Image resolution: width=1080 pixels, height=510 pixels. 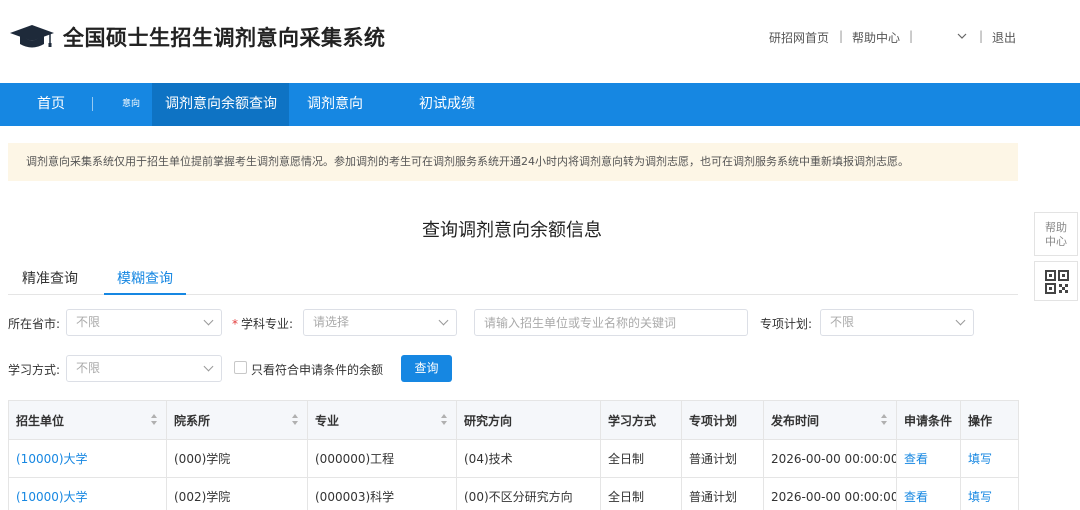 I want to click on eligible-only-checkbox, so click(x=240, y=367).